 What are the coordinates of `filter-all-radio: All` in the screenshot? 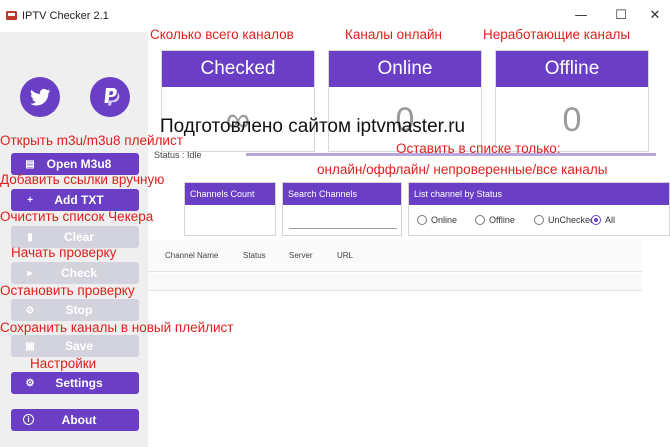 It's located at (603, 220).